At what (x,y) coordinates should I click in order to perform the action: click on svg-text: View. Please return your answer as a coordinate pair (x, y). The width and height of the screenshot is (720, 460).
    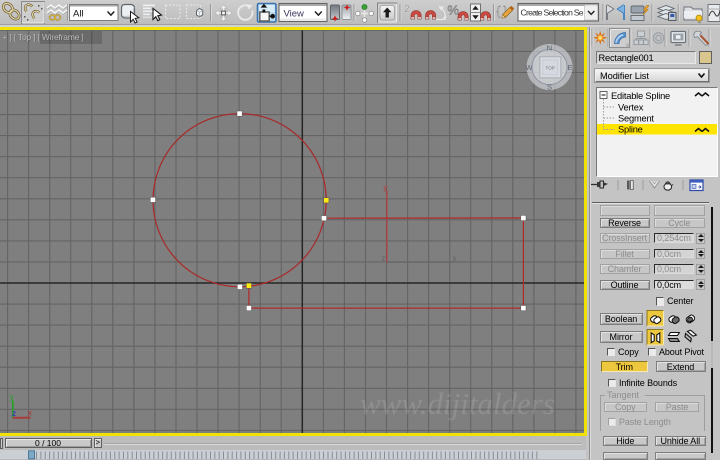
    Looking at the image, I should click on (294, 14).